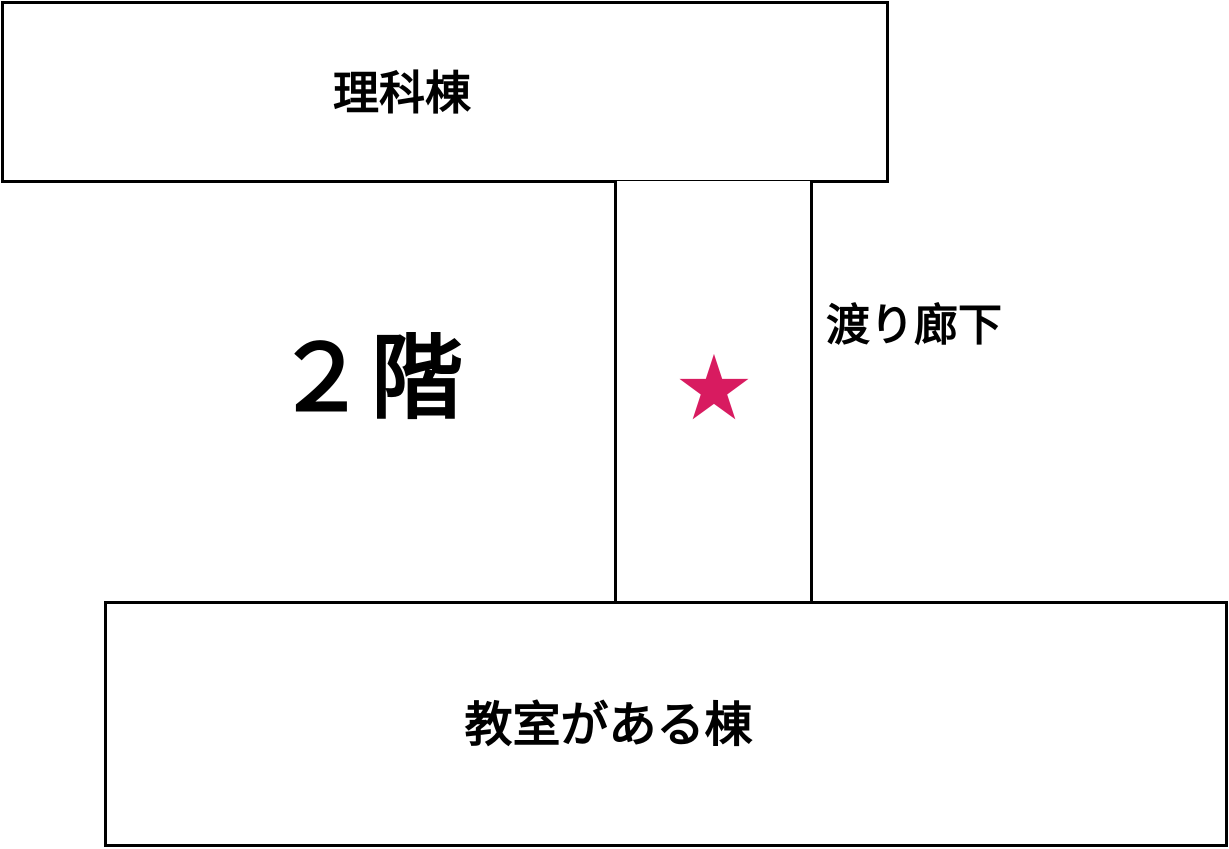  I want to click on corridor-label: 渡り廊下, so click(914, 325).